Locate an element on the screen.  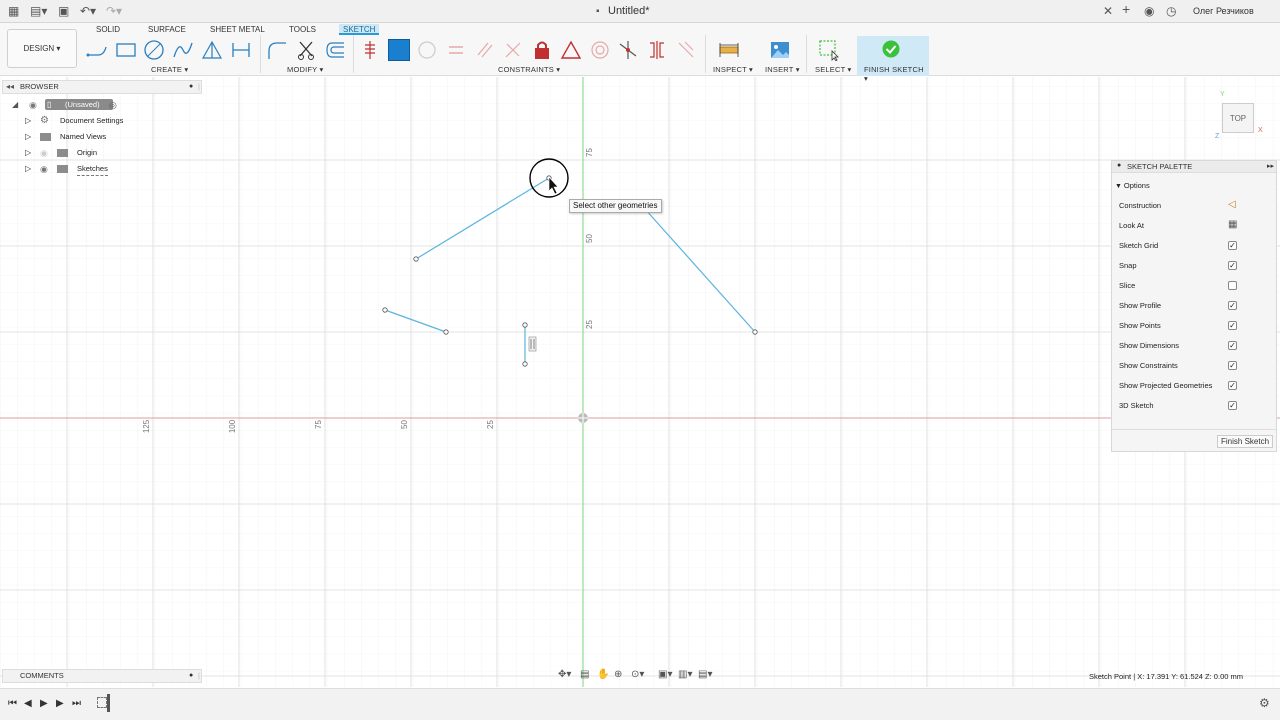
equal-constraint-icon is located at coordinates (456, 50).